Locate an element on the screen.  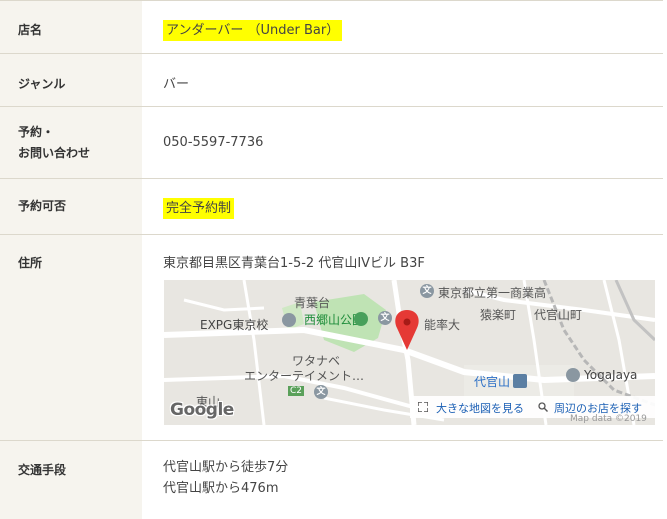
expand-icon is located at coordinates (423, 407).